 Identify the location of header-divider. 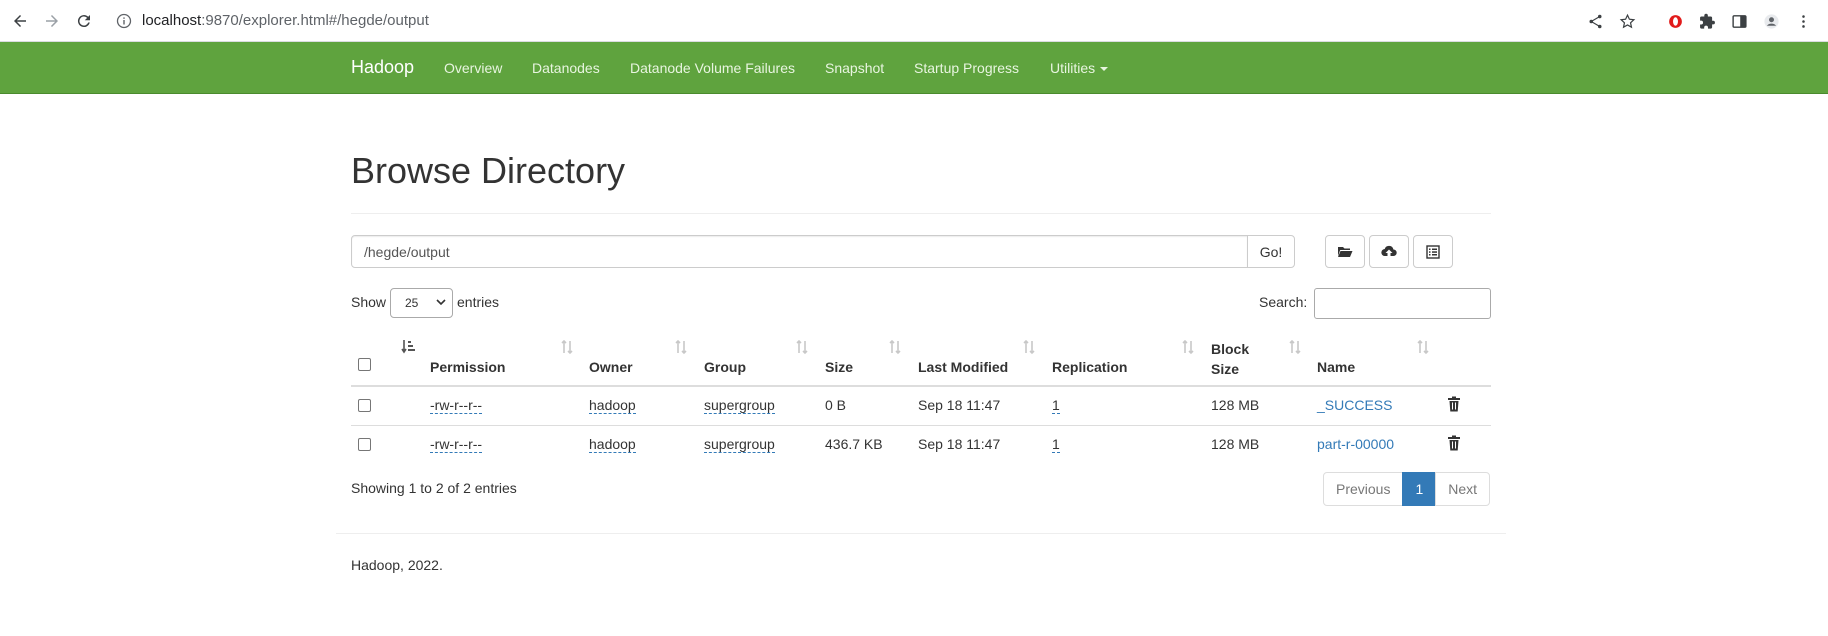
(921, 213).